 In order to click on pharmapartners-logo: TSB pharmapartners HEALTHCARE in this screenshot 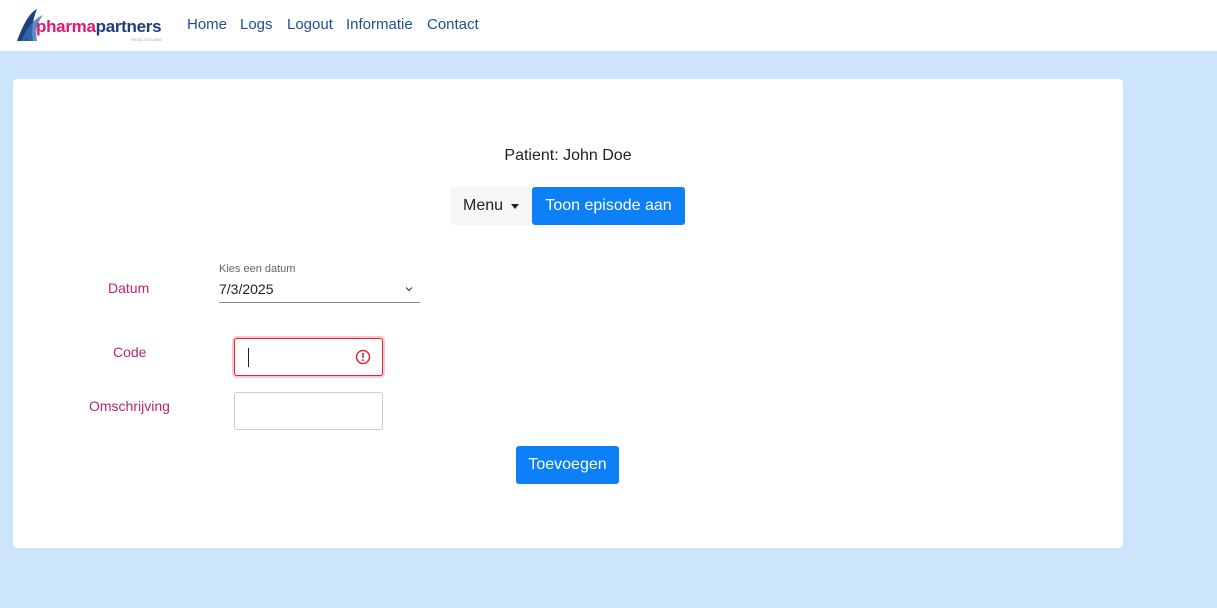, I will do `click(90, 25)`.